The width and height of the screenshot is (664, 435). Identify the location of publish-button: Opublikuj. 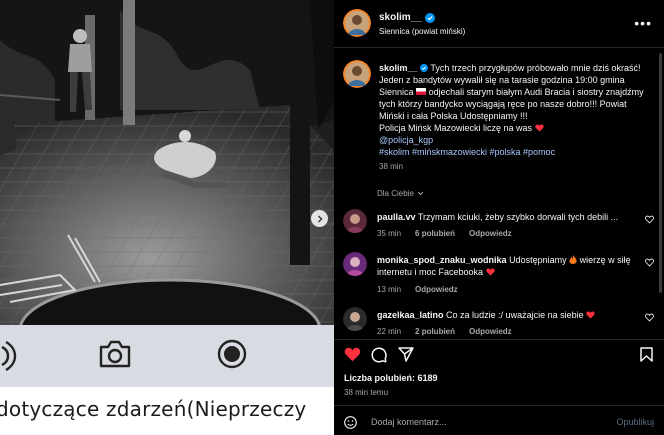
(635, 422).